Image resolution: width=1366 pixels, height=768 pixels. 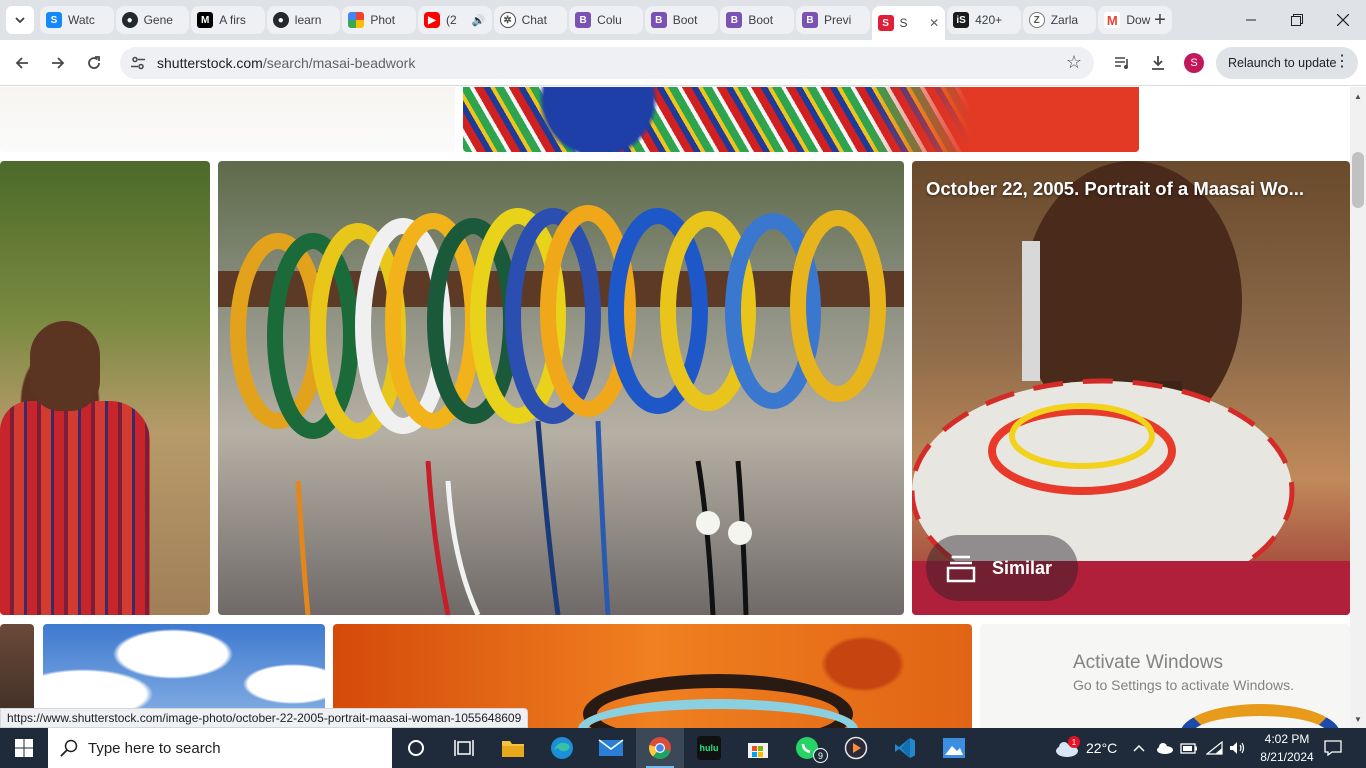 What do you see at coordinates (1358, 180) in the screenshot?
I see `scrollbar-thumb` at bounding box center [1358, 180].